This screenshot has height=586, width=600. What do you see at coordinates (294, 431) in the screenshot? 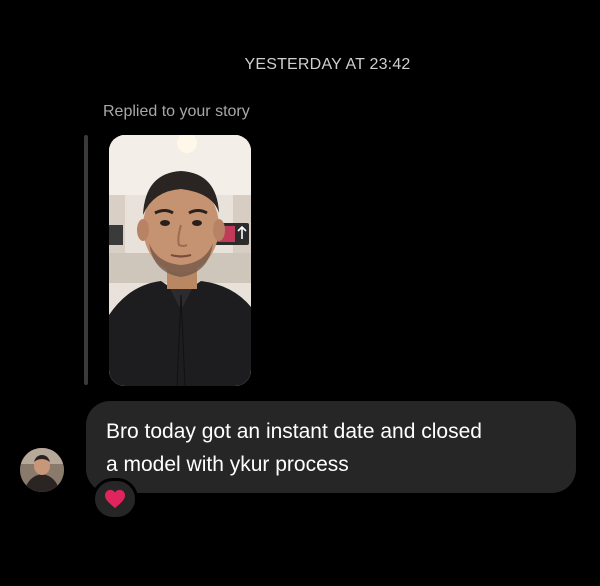
I see `message-text-line-1: Bro today got an instant date and closed` at bounding box center [294, 431].